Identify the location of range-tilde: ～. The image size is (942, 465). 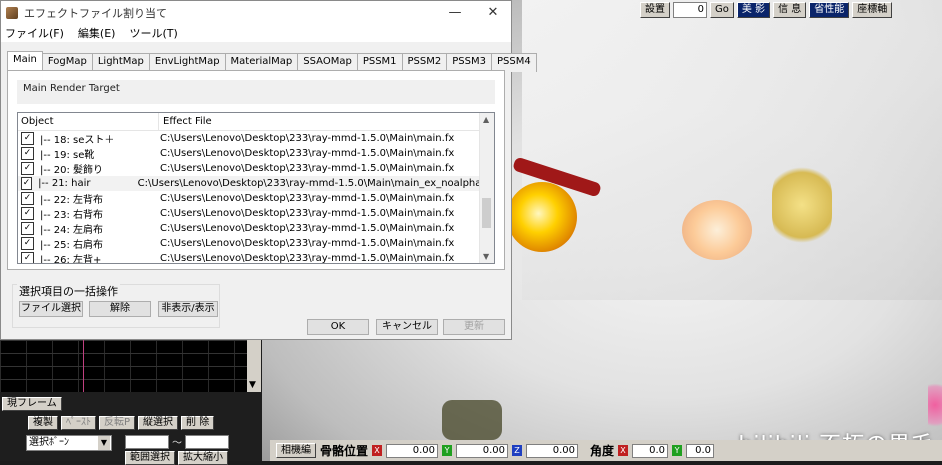
(177, 443).